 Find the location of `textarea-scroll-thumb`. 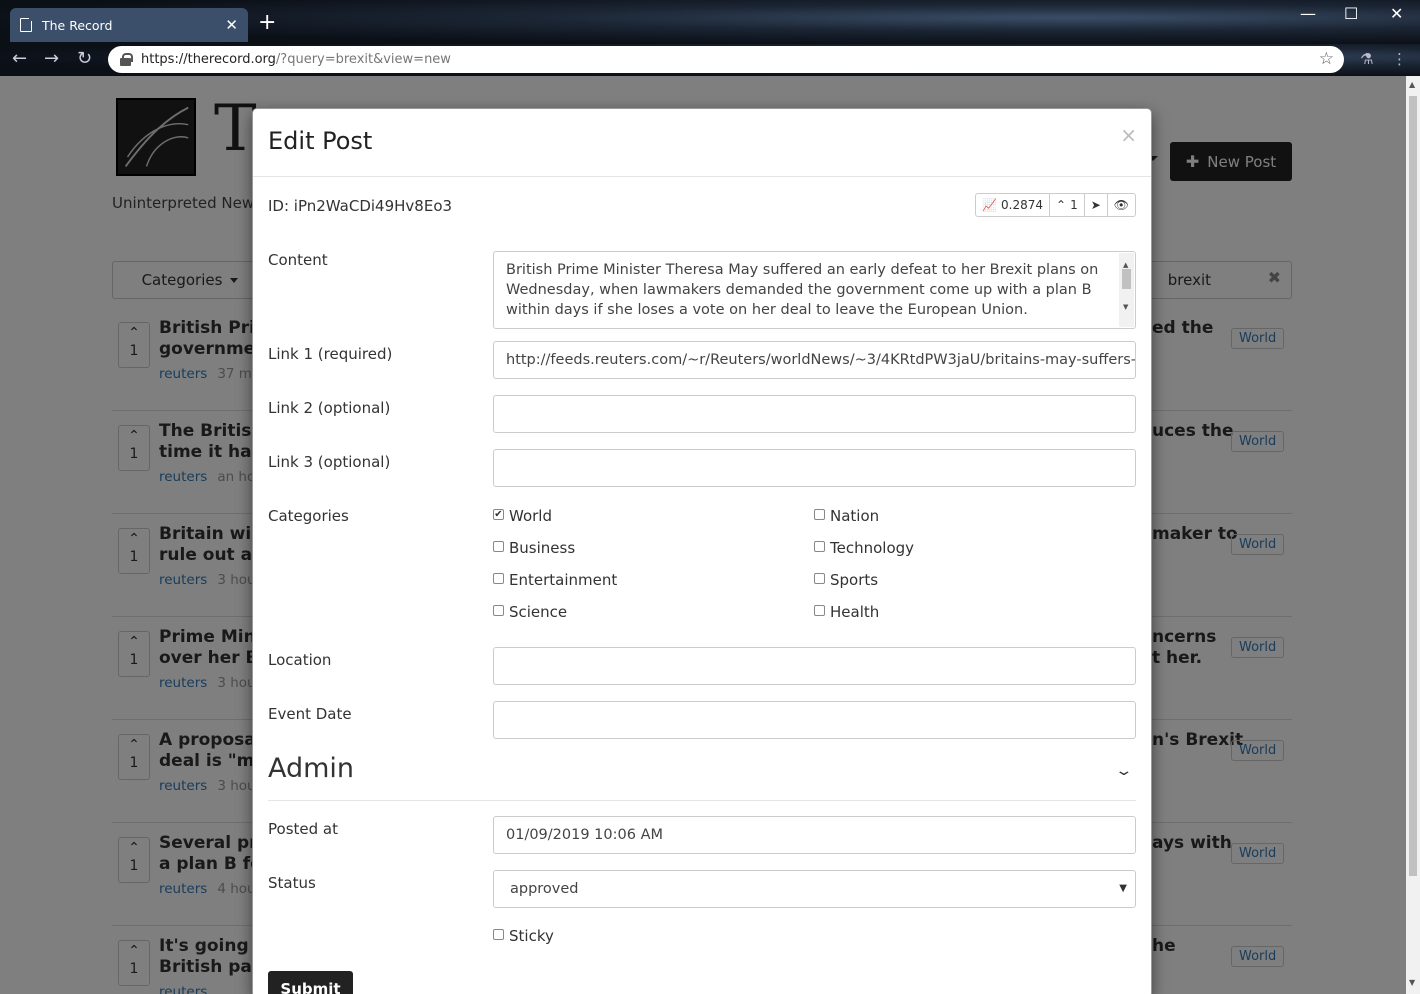

textarea-scroll-thumb is located at coordinates (1126, 279).